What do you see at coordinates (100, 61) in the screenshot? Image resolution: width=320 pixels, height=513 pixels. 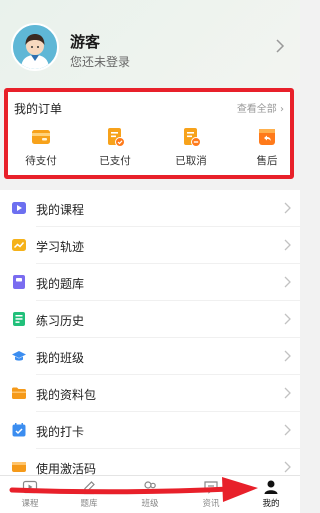 I see `login-hint: 您还未登录` at bounding box center [100, 61].